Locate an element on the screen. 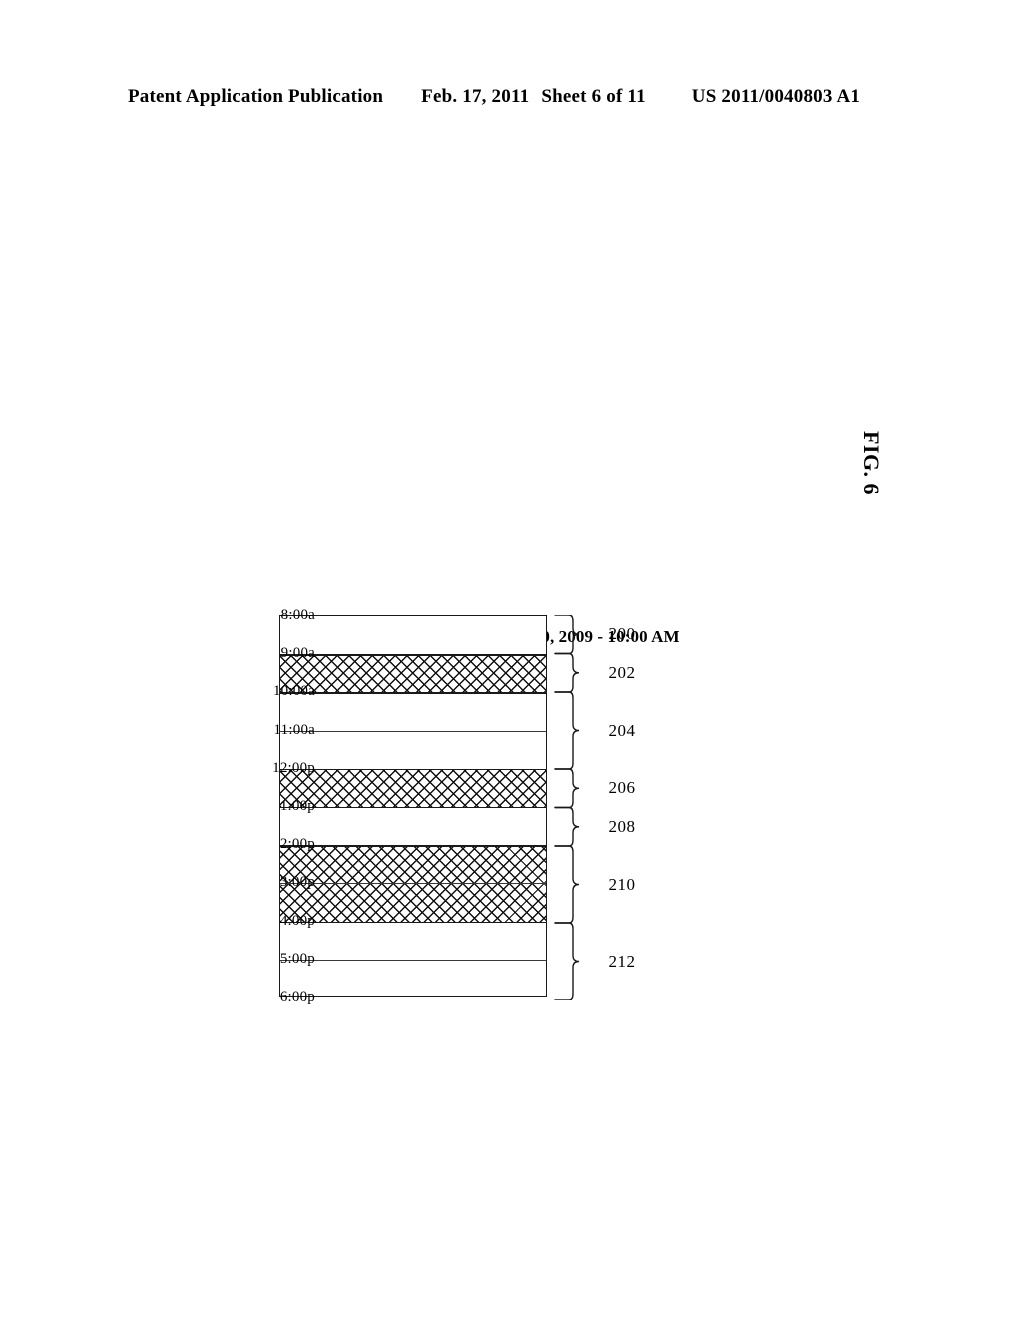  reference-numeral-202: 202 is located at coordinates (622, 672).